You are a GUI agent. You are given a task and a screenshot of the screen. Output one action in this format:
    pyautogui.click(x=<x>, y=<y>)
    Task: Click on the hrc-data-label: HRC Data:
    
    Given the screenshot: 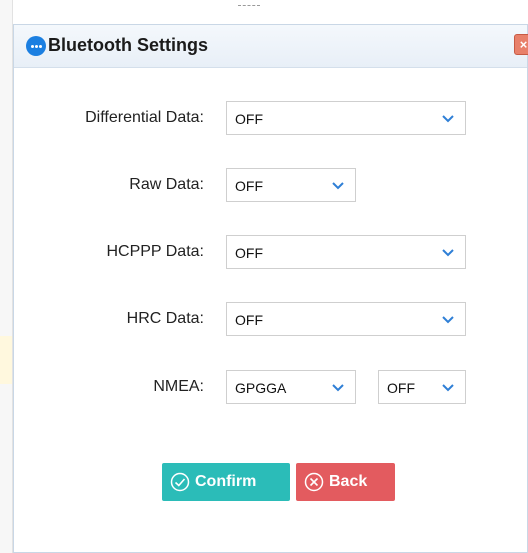 What is the action you would take?
    pyautogui.click(x=165, y=318)
    